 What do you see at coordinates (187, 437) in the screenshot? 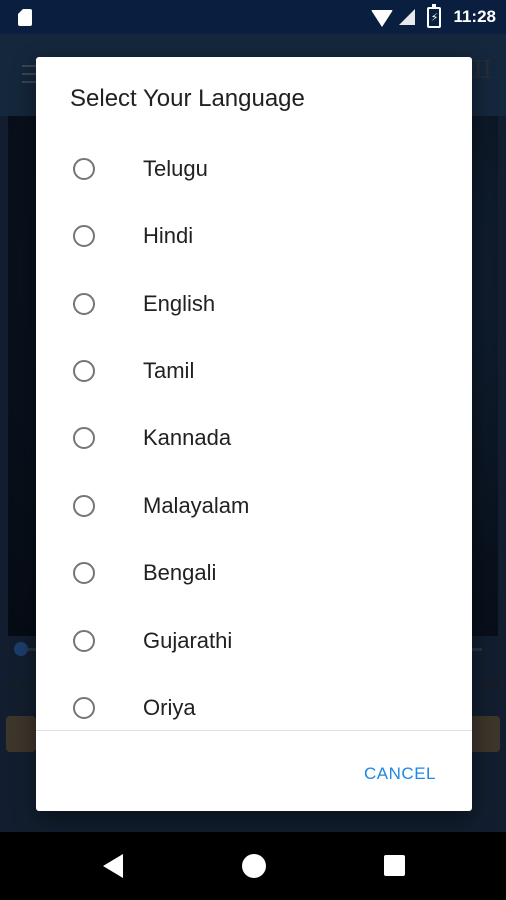
I see `option-label: Kannada` at bounding box center [187, 437].